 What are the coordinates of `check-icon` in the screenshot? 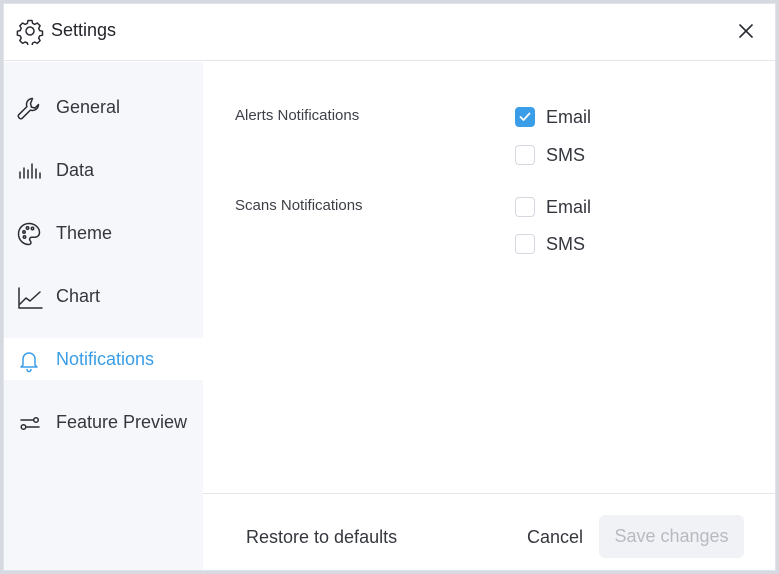 It's located at (525, 116).